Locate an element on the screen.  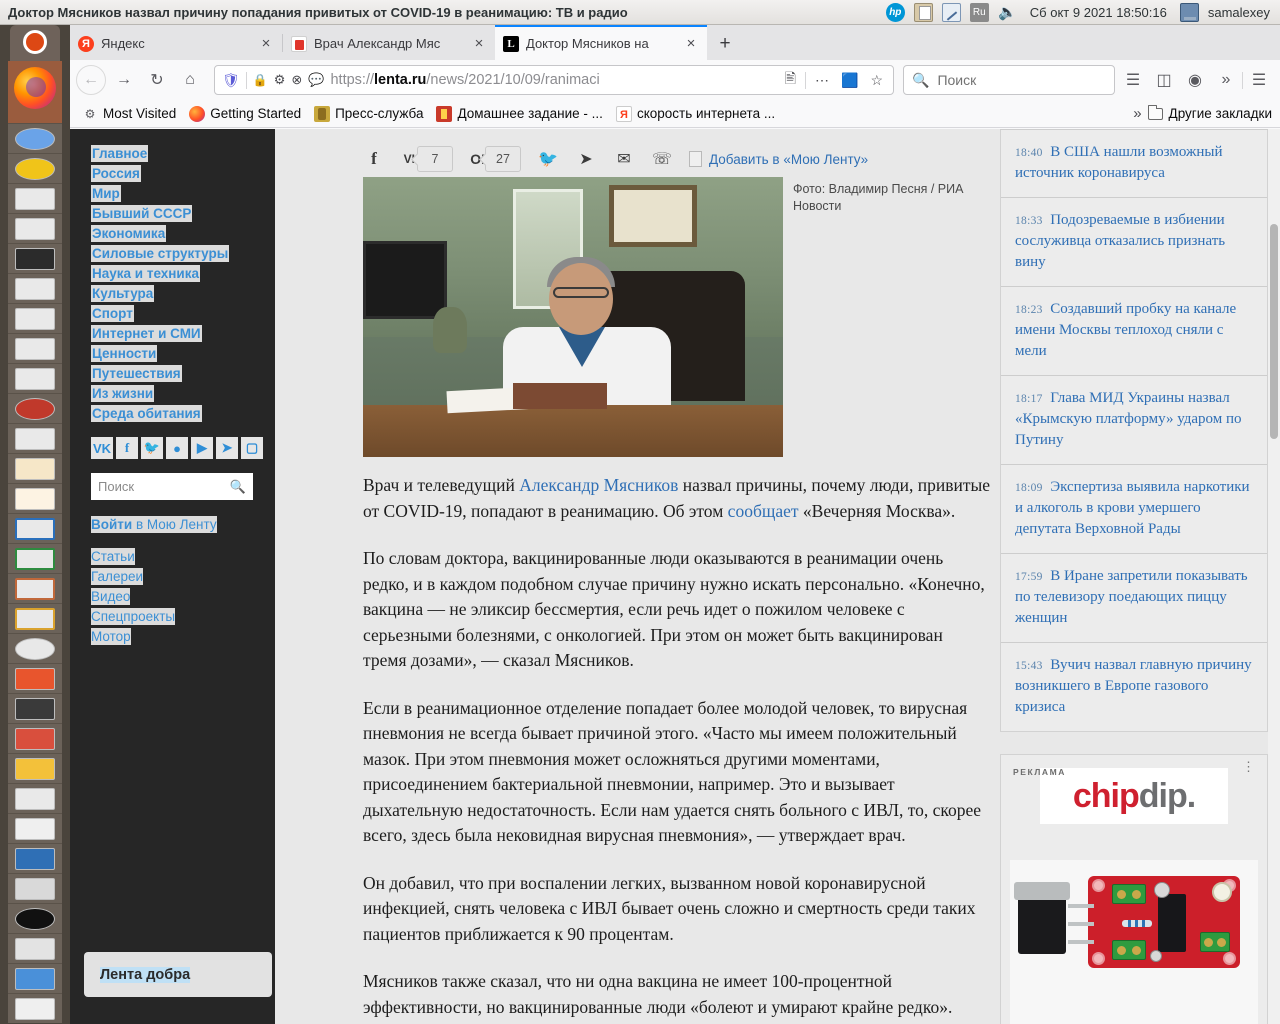
browser-tab-yandex: Я Яндекс × is located at coordinates (176, 43).